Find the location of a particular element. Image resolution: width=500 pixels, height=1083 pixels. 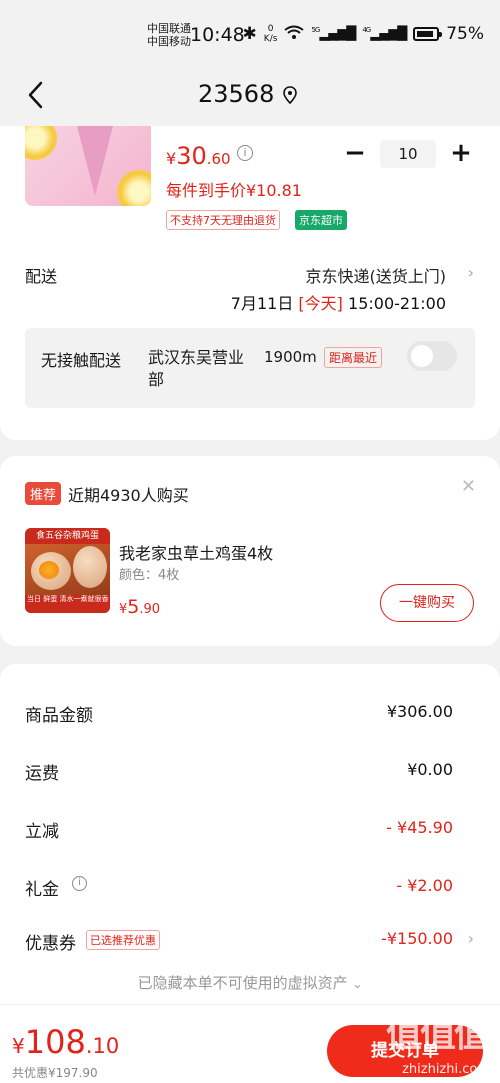

subtotal-label: 商品金额 is located at coordinates (59, 716).